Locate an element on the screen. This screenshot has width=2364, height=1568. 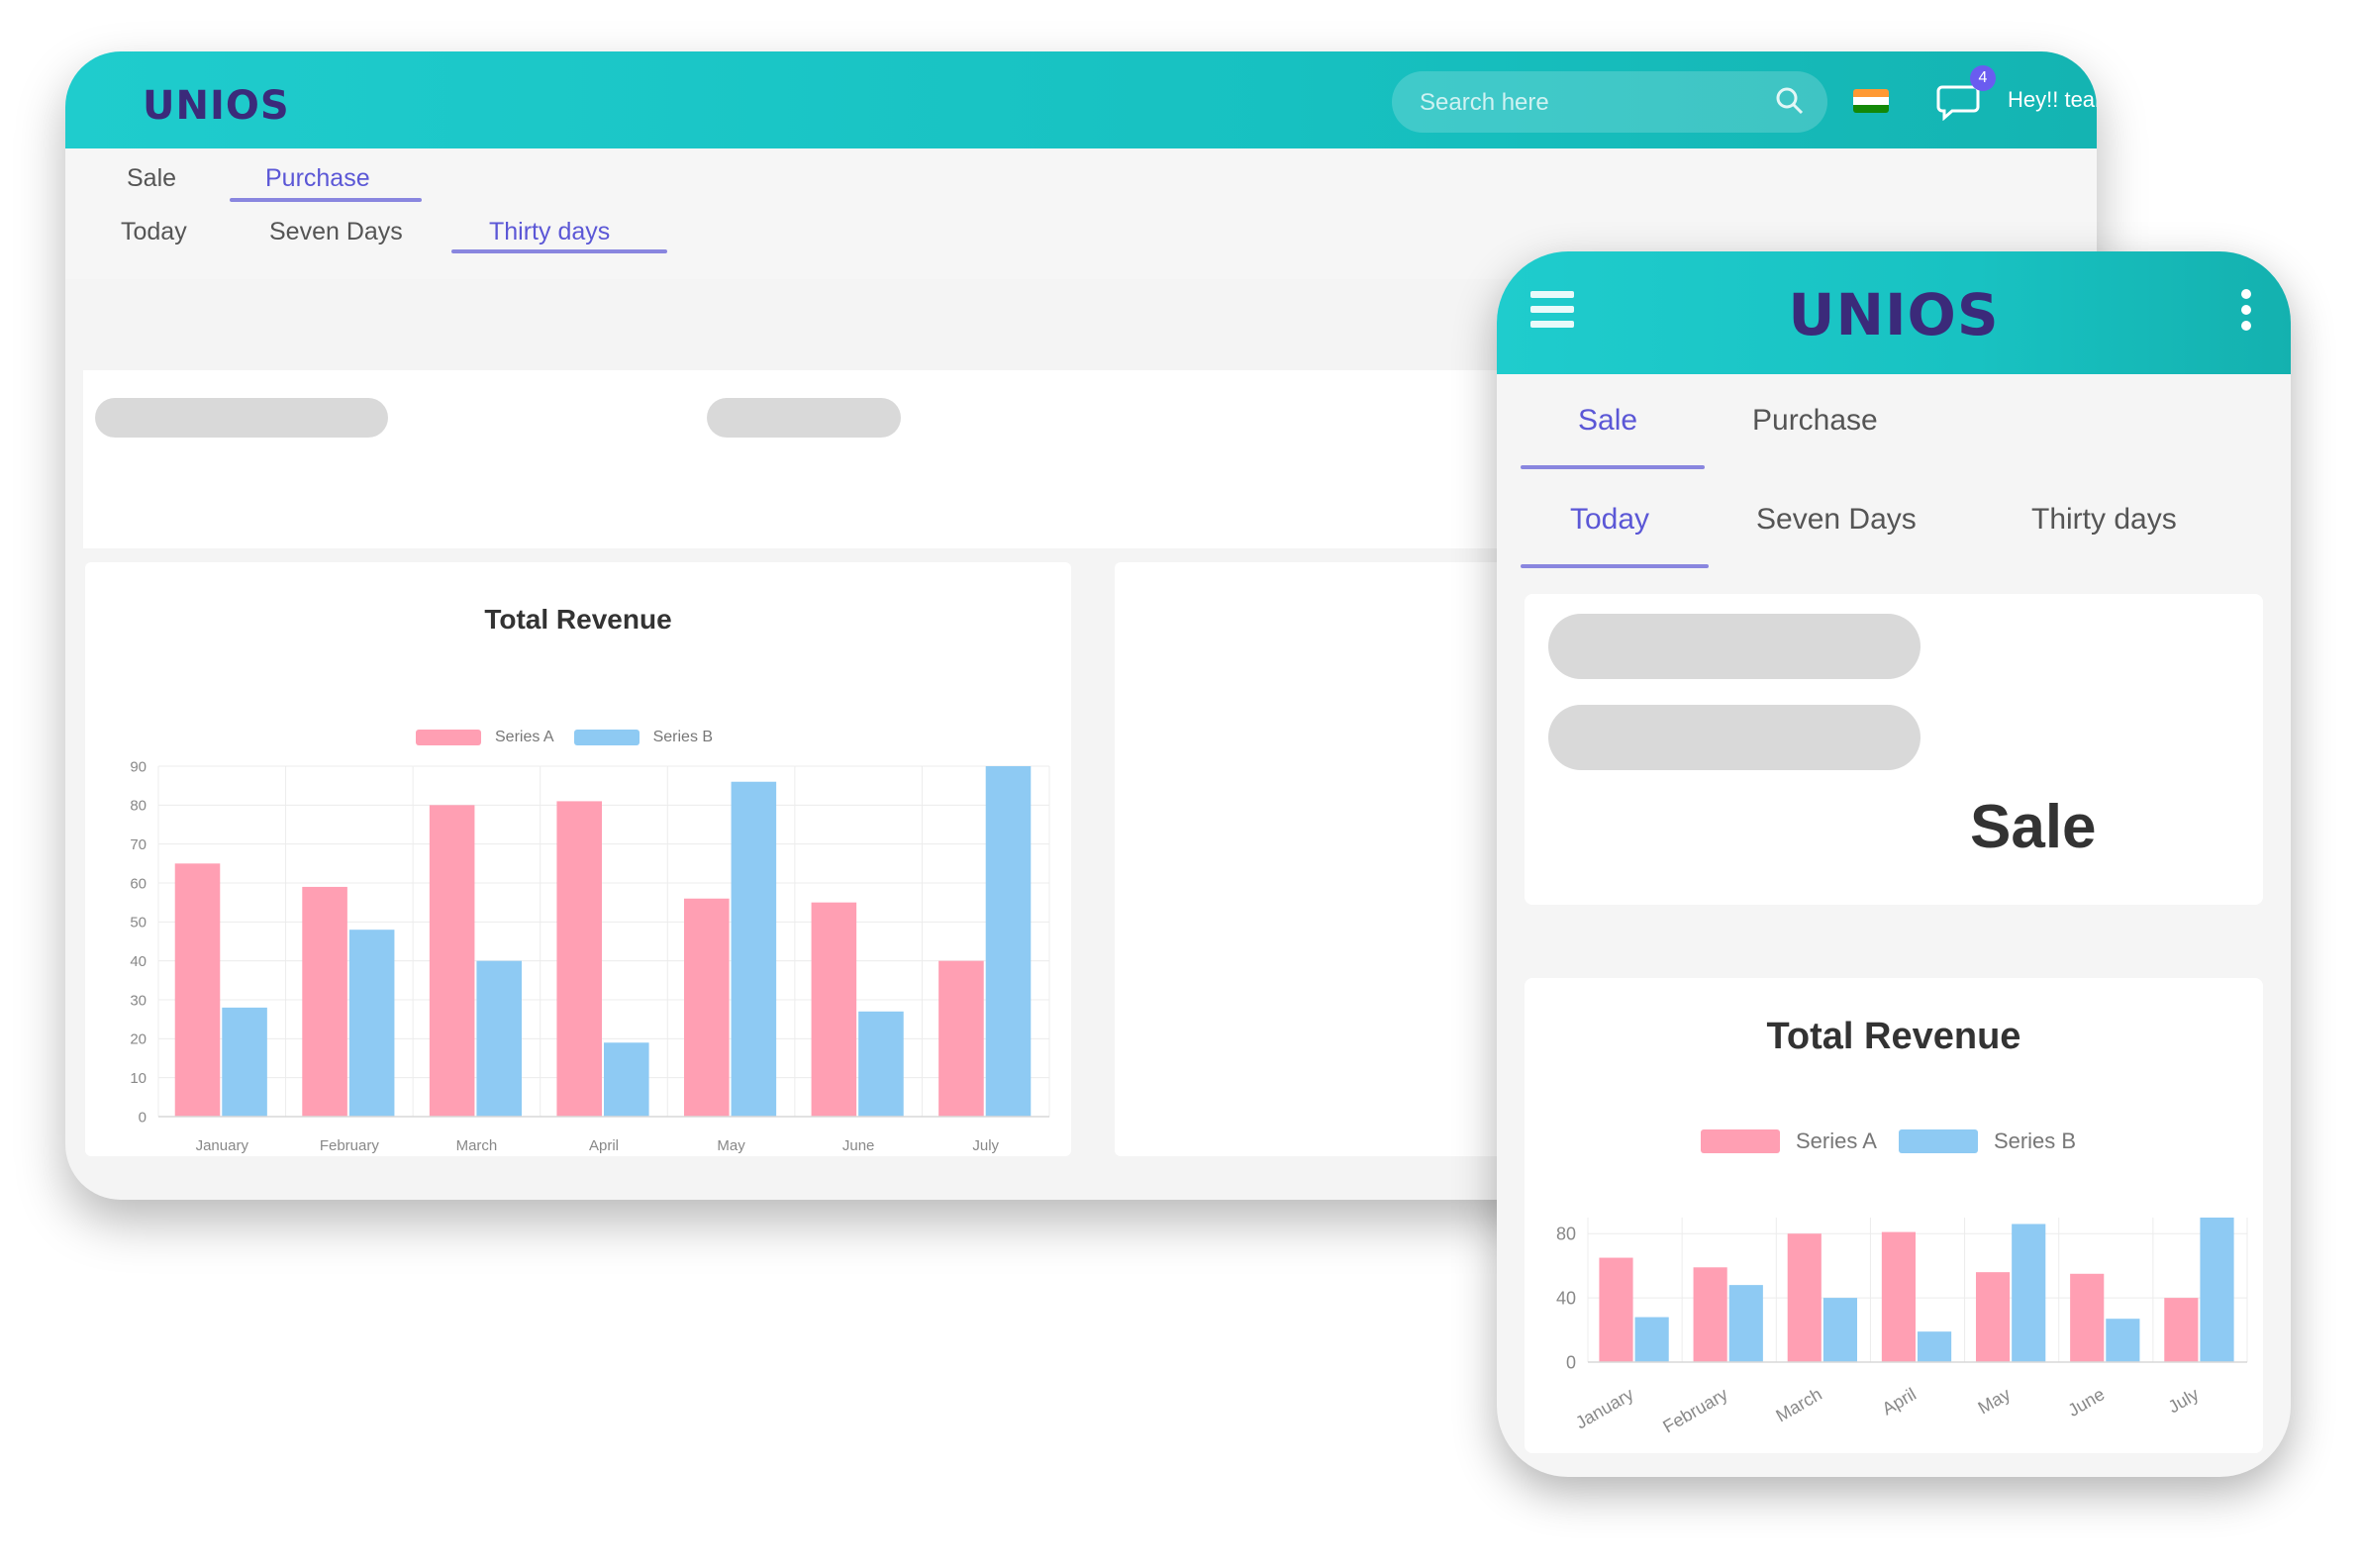
search-input: Search here is located at coordinates (1484, 103).